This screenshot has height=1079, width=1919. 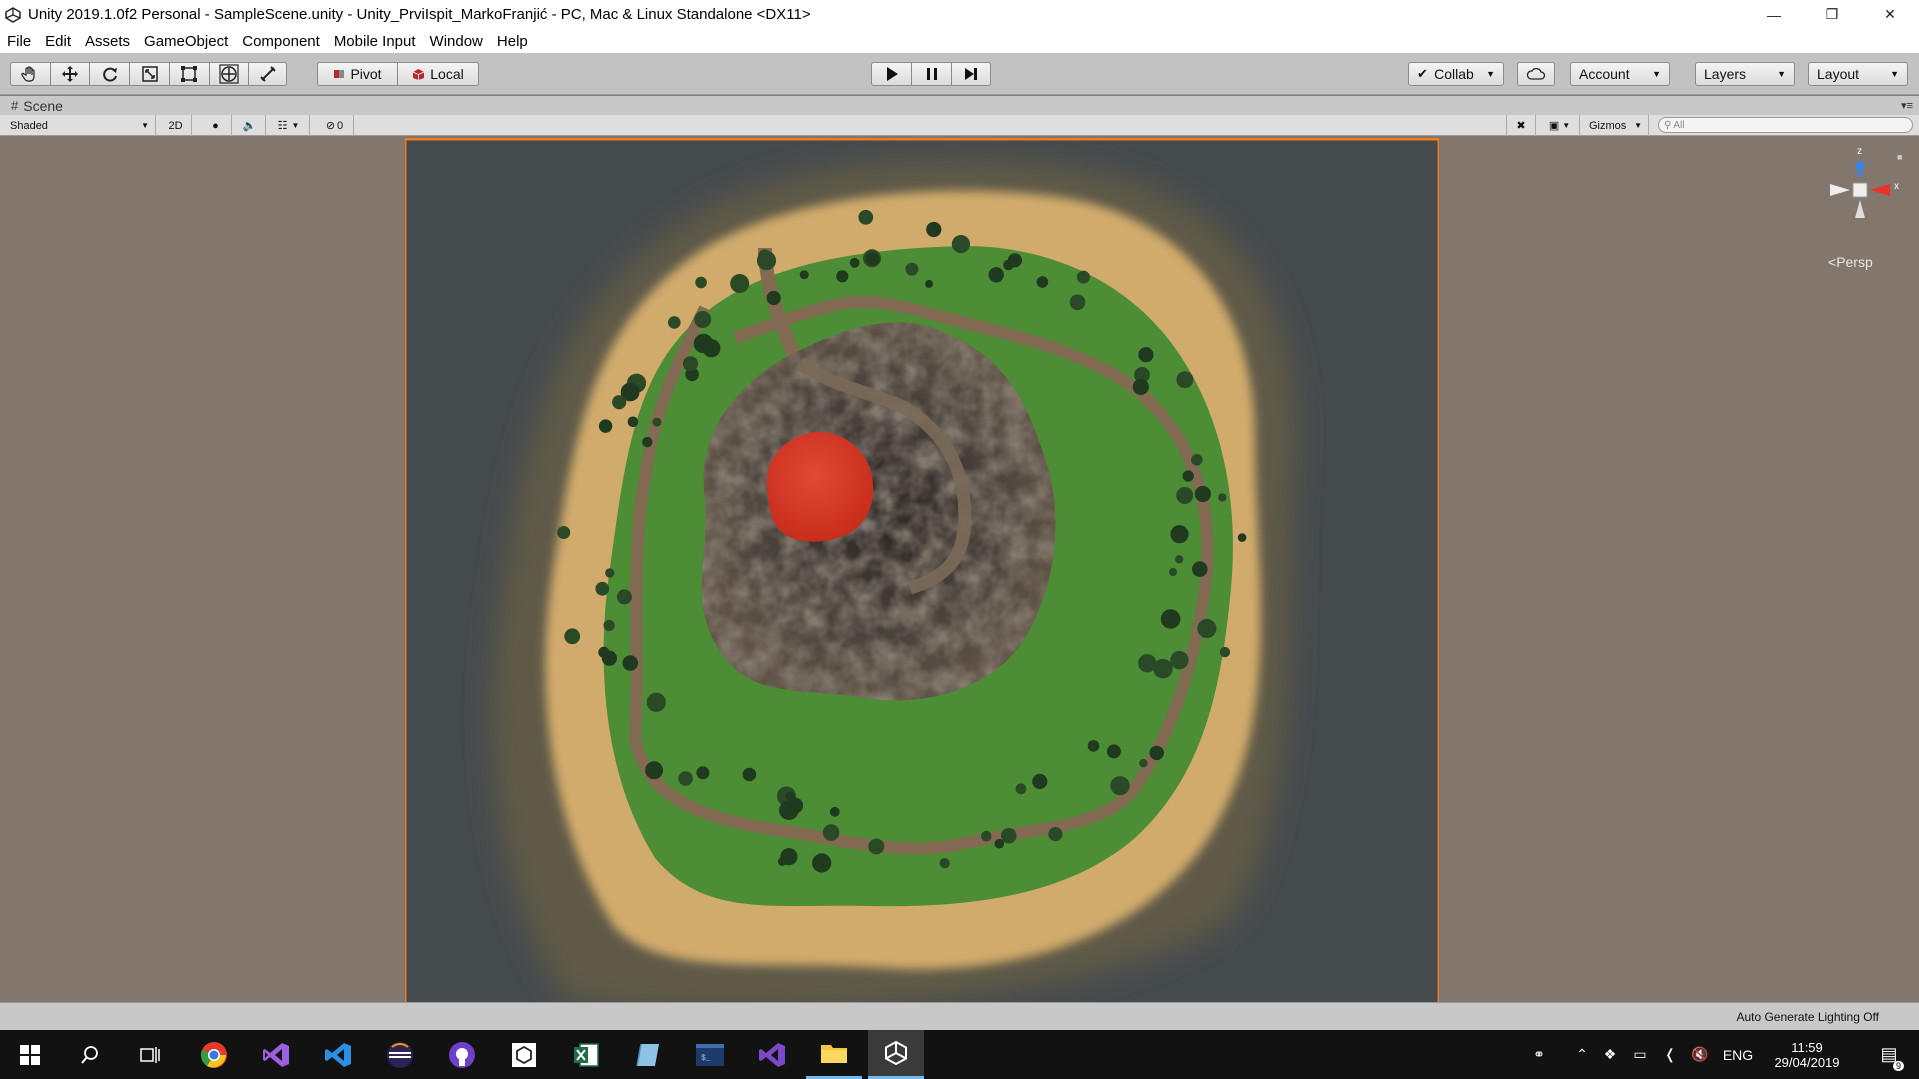 I want to click on layers-label: Layers, so click(x=1725, y=74).